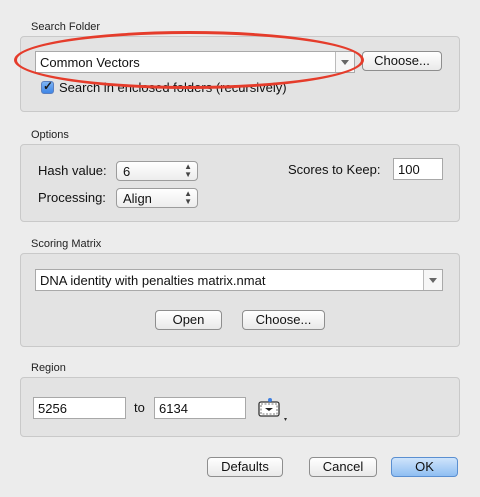  I want to click on recursive-label: Search in enclosed folders (recursively), so click(173, 87).